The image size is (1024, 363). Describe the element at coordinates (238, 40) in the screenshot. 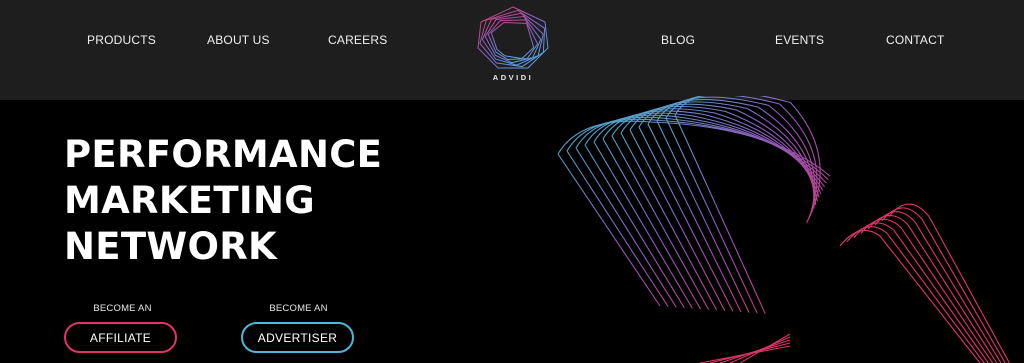

I see `nav-link-about-us: ABOUT US` at that location.